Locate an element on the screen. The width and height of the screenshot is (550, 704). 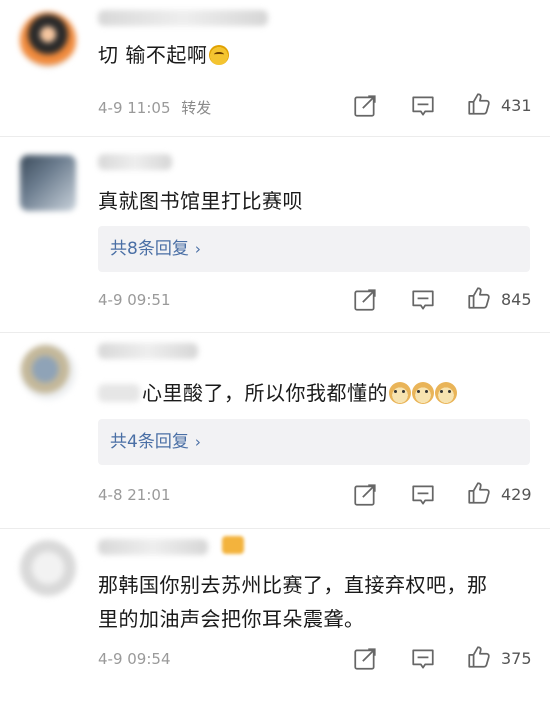
comment-text: 心里酸了，所以你我都懂的 is located at coordinates (318, 393).